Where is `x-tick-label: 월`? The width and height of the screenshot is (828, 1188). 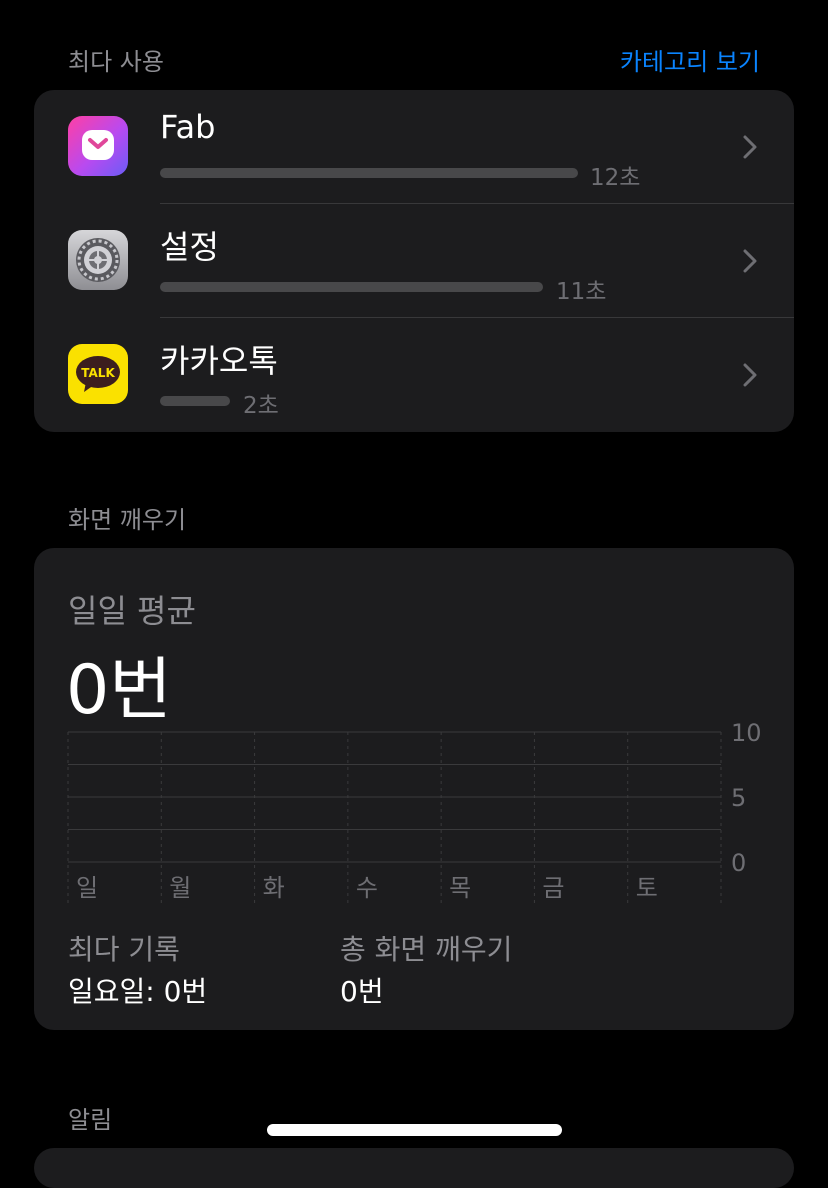 x-tick-label: 월 is located at coordinates (180, 888).